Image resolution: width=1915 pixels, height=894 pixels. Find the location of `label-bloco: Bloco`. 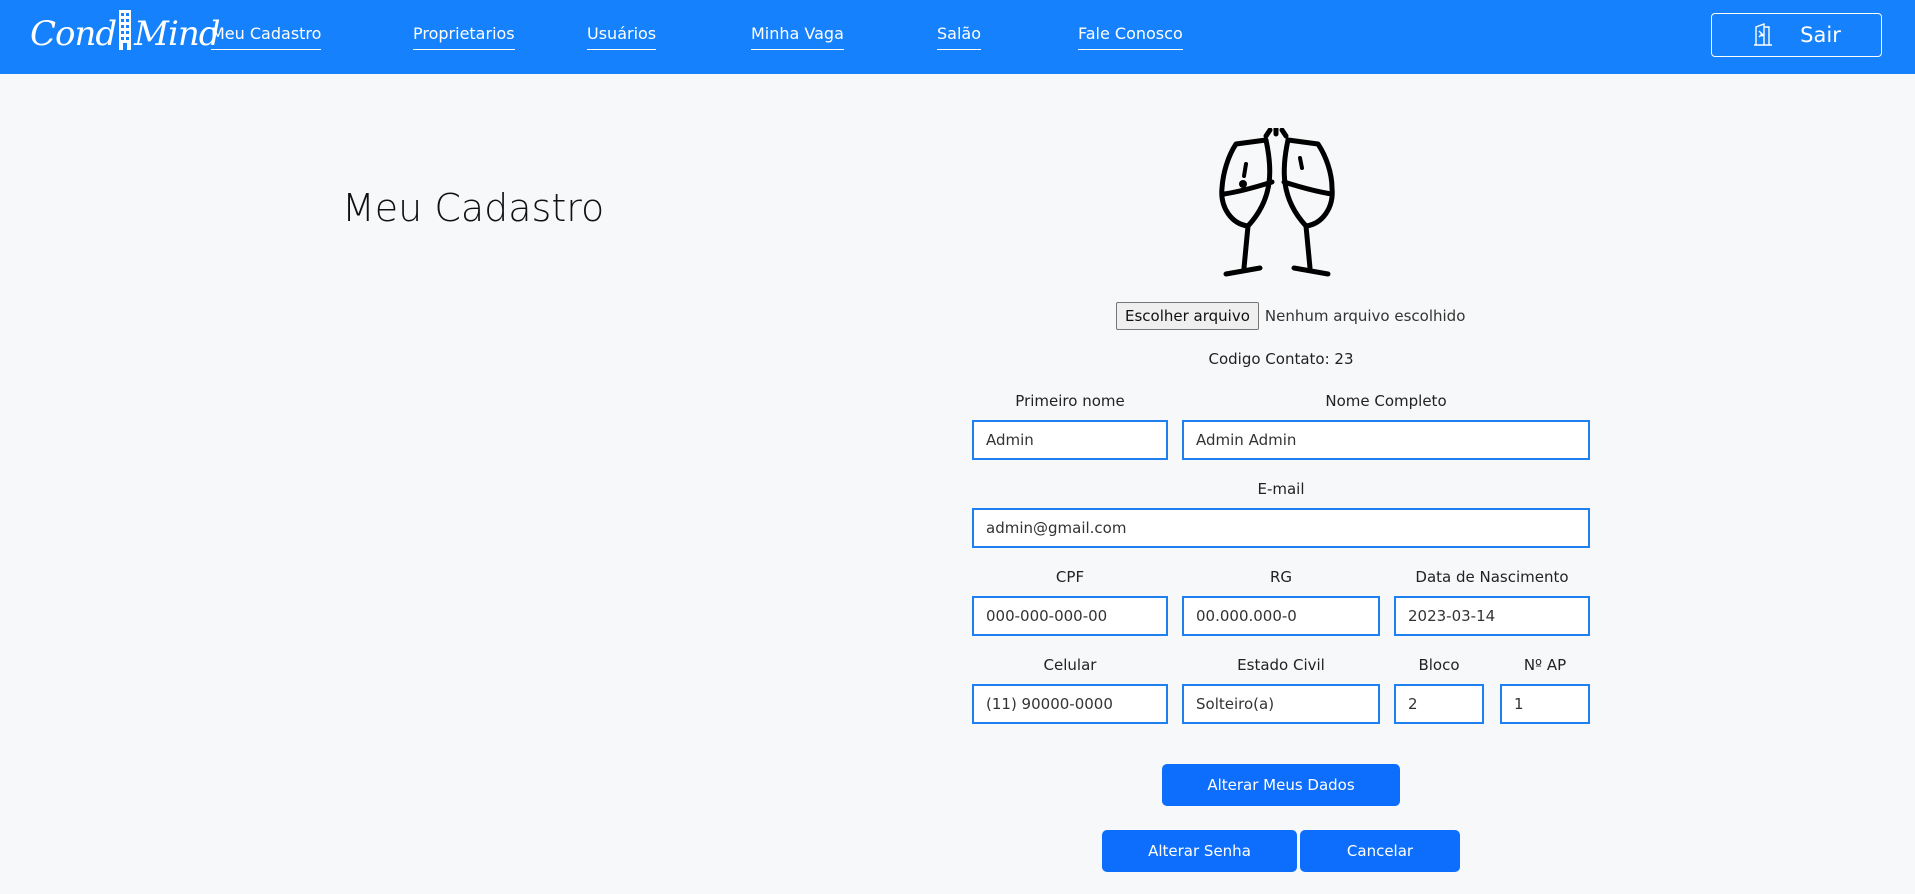

label-bloco: Bloco is located at coordinates (1439, 665).